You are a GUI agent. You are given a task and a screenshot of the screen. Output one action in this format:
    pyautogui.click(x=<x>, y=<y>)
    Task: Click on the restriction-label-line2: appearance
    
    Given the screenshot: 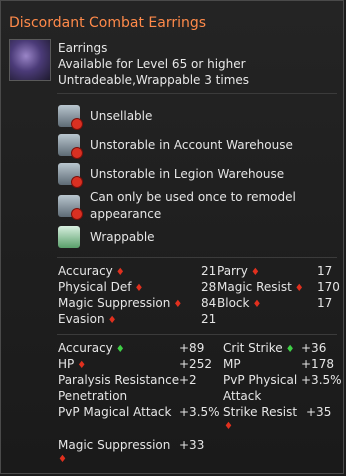 What is the action you would take?
    pyautogui.click(x=126, y=214)
    